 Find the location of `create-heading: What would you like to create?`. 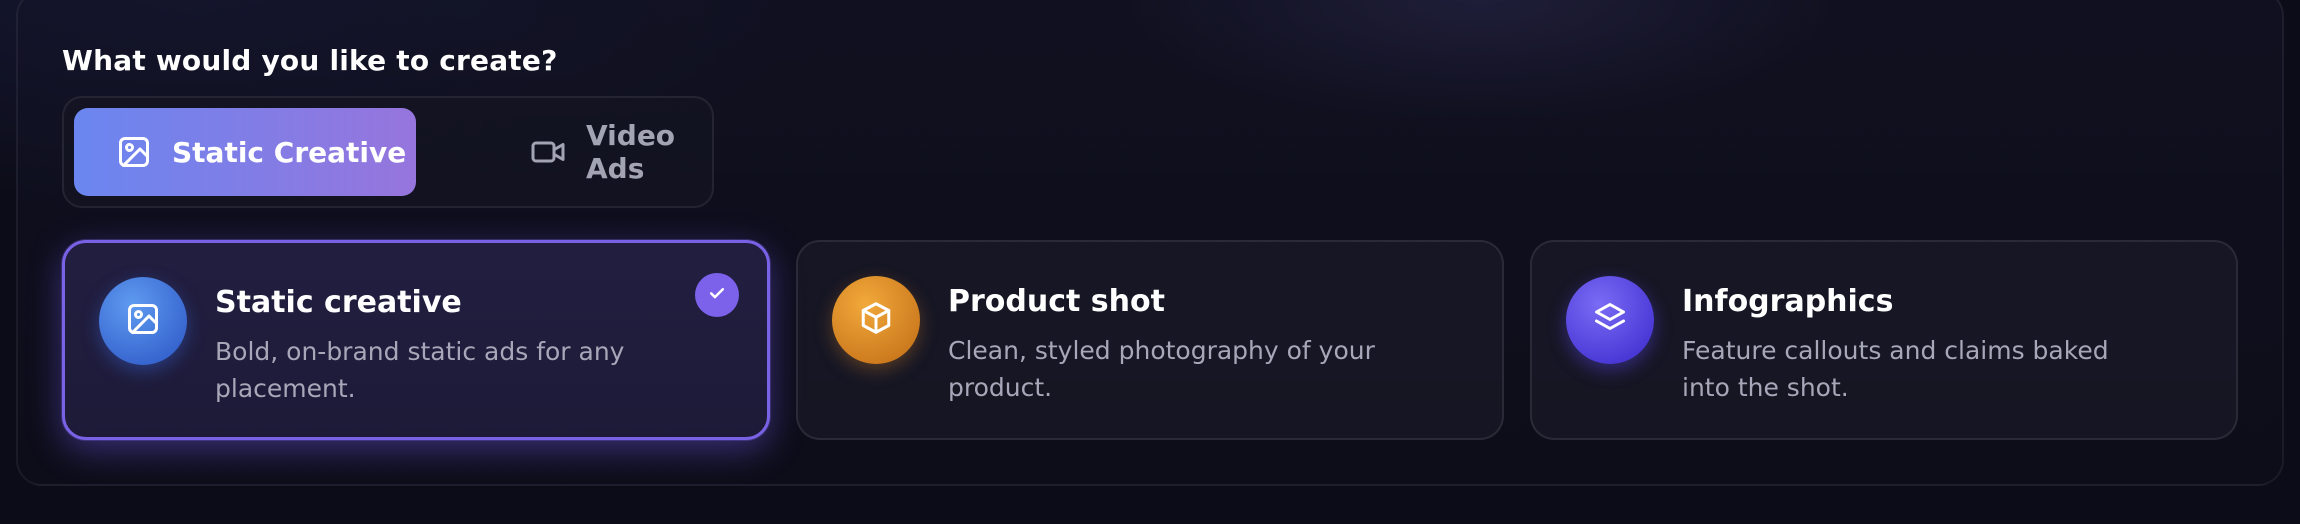

create-heading: What would you like to create? is located at coordinates (310, 60).